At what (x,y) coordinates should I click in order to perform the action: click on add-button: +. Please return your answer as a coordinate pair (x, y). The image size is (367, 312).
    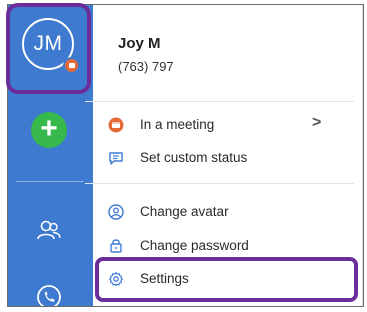
    Looking at the image, I should click on (49, 130).